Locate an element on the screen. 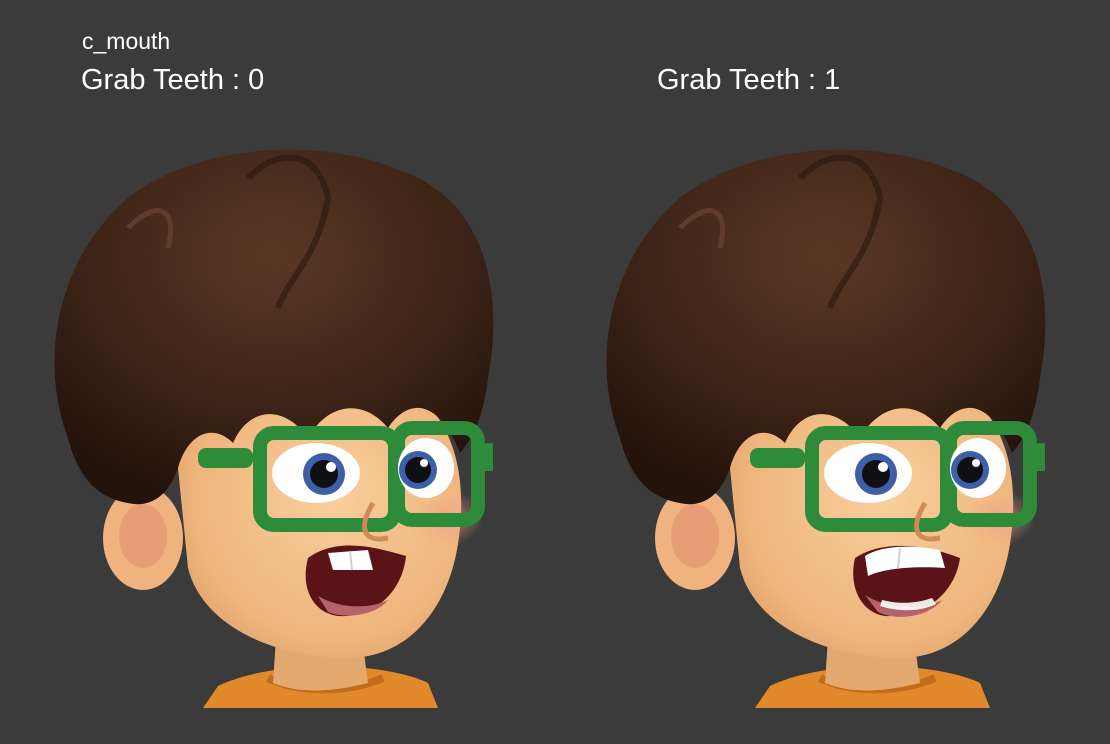  state-label-right: Grab Teeth : 1 is located at coordinates (749, 80).